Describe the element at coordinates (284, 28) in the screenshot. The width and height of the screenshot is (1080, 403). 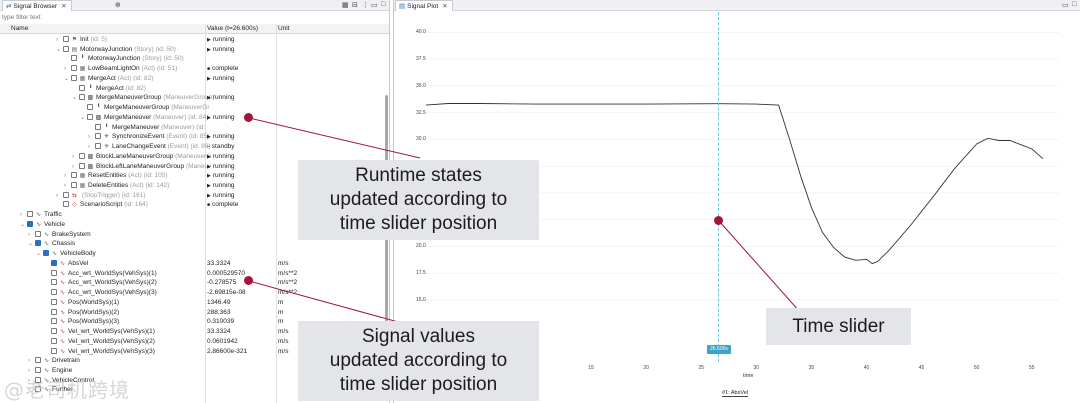
I see `column-unit: Unit` at that location.